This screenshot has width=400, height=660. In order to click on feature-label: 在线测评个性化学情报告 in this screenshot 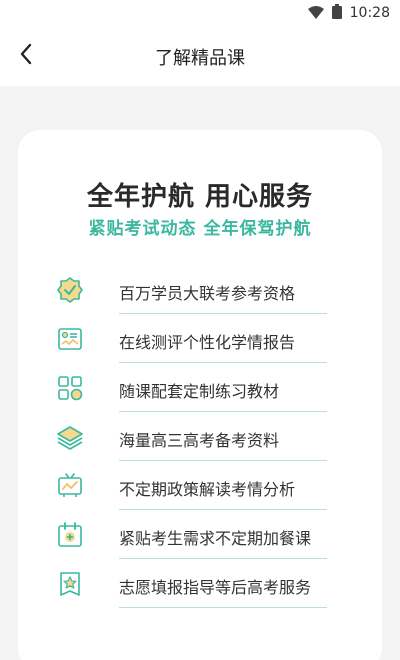, I will do `click(207, 342)`.